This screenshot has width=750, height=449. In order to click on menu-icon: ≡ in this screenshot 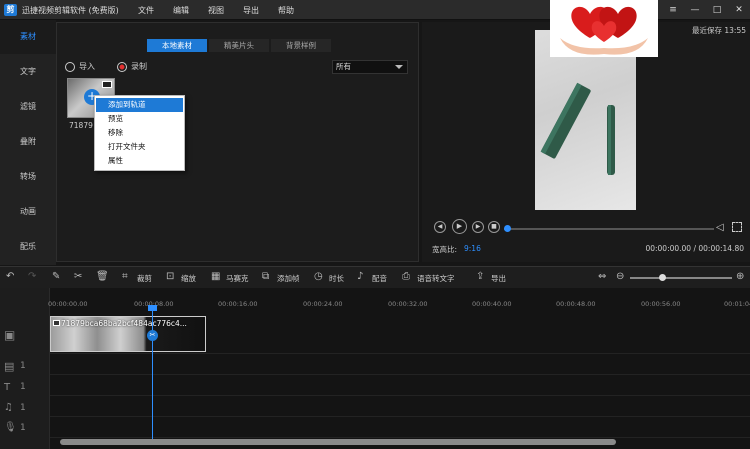, I will do `click(673, 10)`.